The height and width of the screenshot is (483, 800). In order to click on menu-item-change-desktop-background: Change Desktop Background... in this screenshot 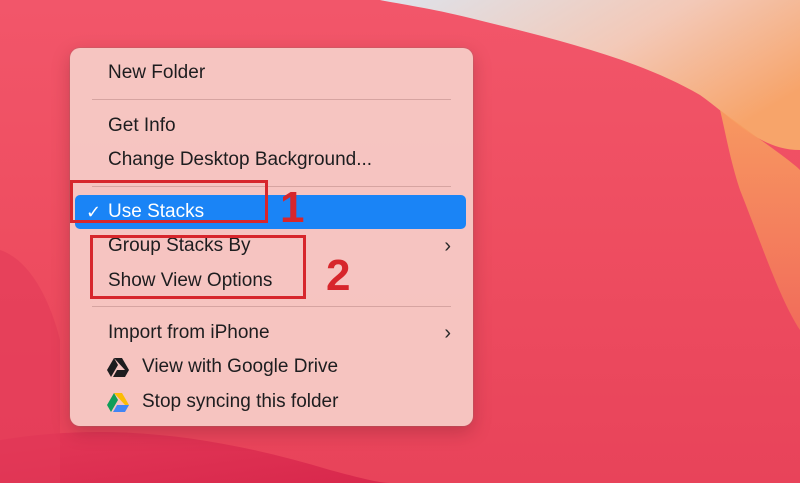, I will do `click(271, 160)`.